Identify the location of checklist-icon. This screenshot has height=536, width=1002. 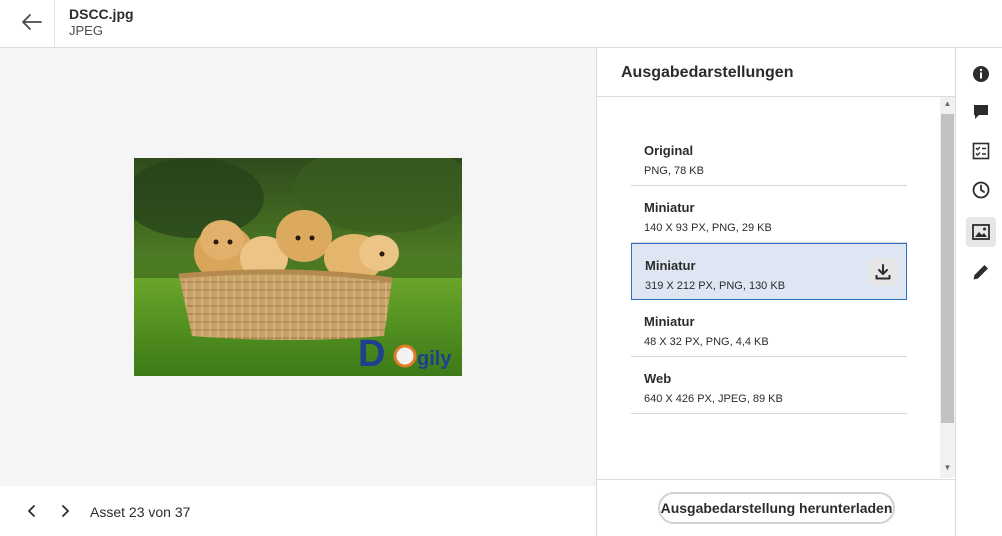
(981, 151).